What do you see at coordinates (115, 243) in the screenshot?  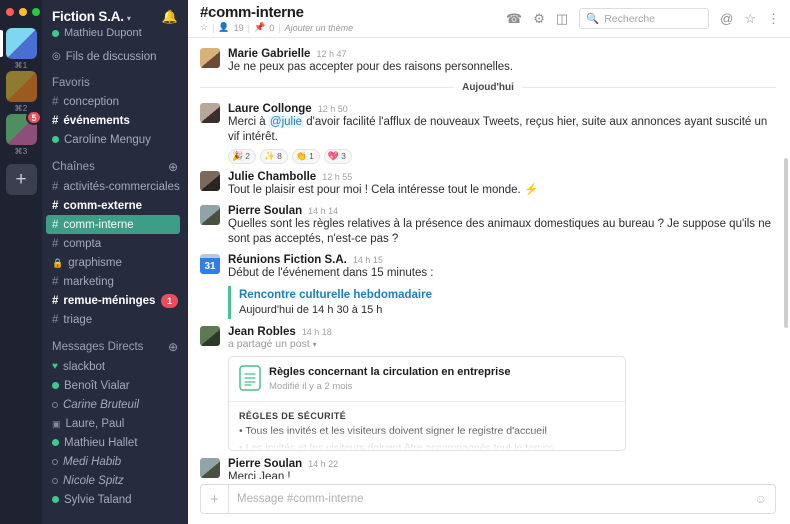 I see `sidebar-item-compta: # compta` at bounding box center [115, 243].